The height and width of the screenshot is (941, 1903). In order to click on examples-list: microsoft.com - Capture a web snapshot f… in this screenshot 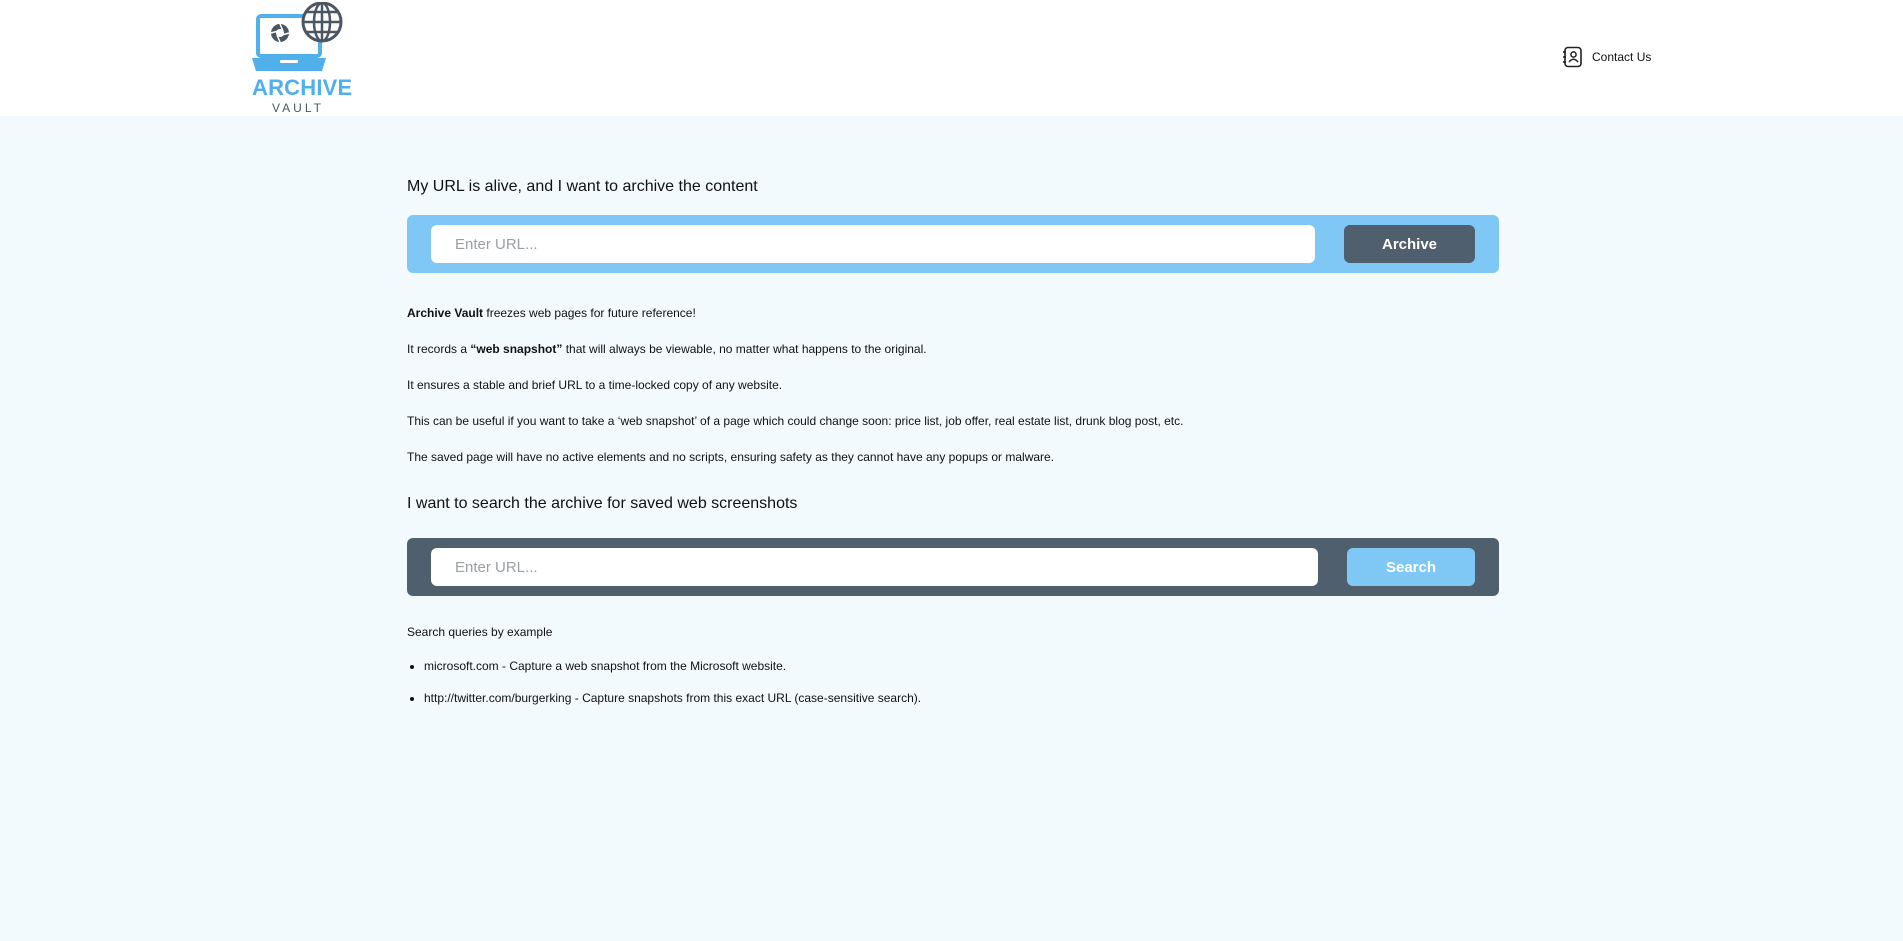, I will do `click(953, 682)`.